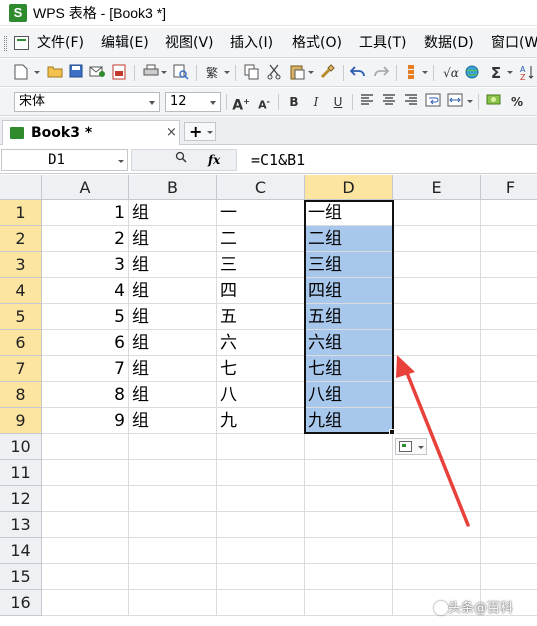 This screenshot has width=537, height=626. I want to click on underline-button: U, so click(338, 102).